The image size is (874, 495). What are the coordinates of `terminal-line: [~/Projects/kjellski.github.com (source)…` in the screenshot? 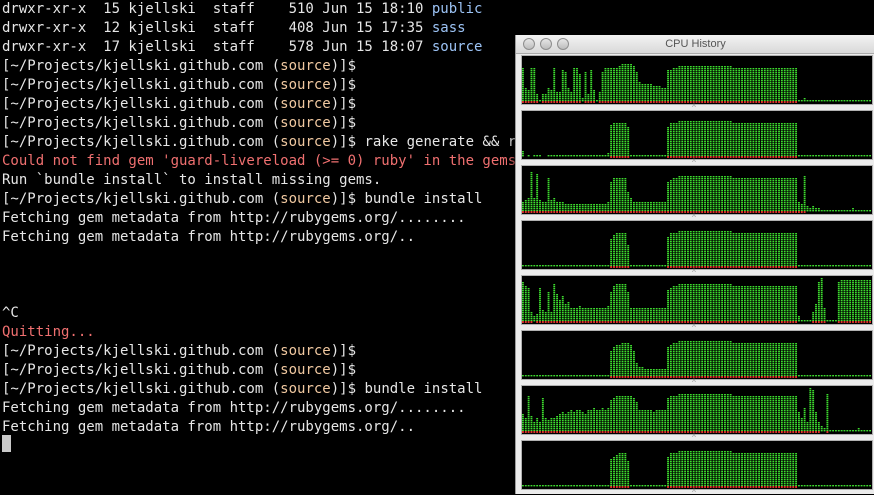 It's located at (179, 85).